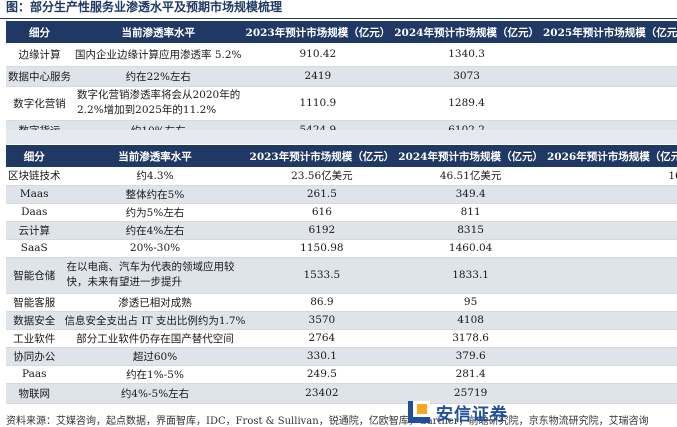 The width and height of the screenshot is (677, 427). I want to click on market-2023: 249.5, so click(322, 374).